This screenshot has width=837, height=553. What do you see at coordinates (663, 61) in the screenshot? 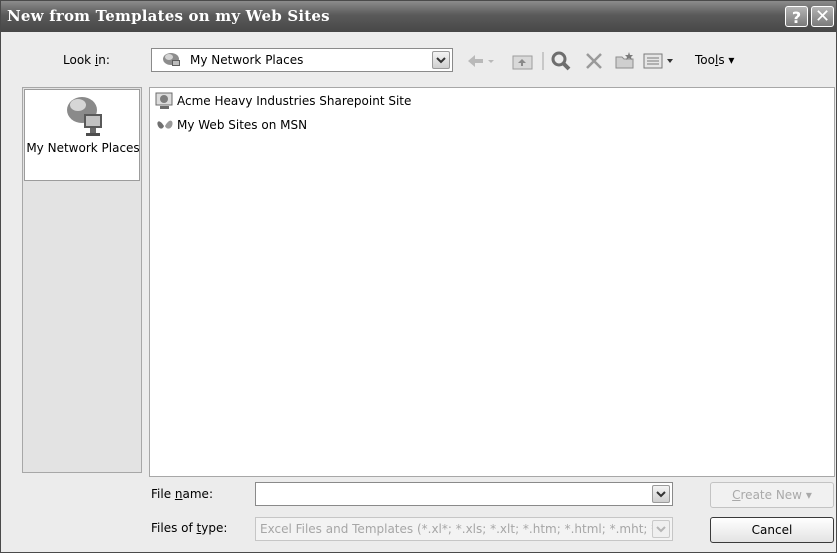
I see `views-icon` at bounding box center [663, 61].